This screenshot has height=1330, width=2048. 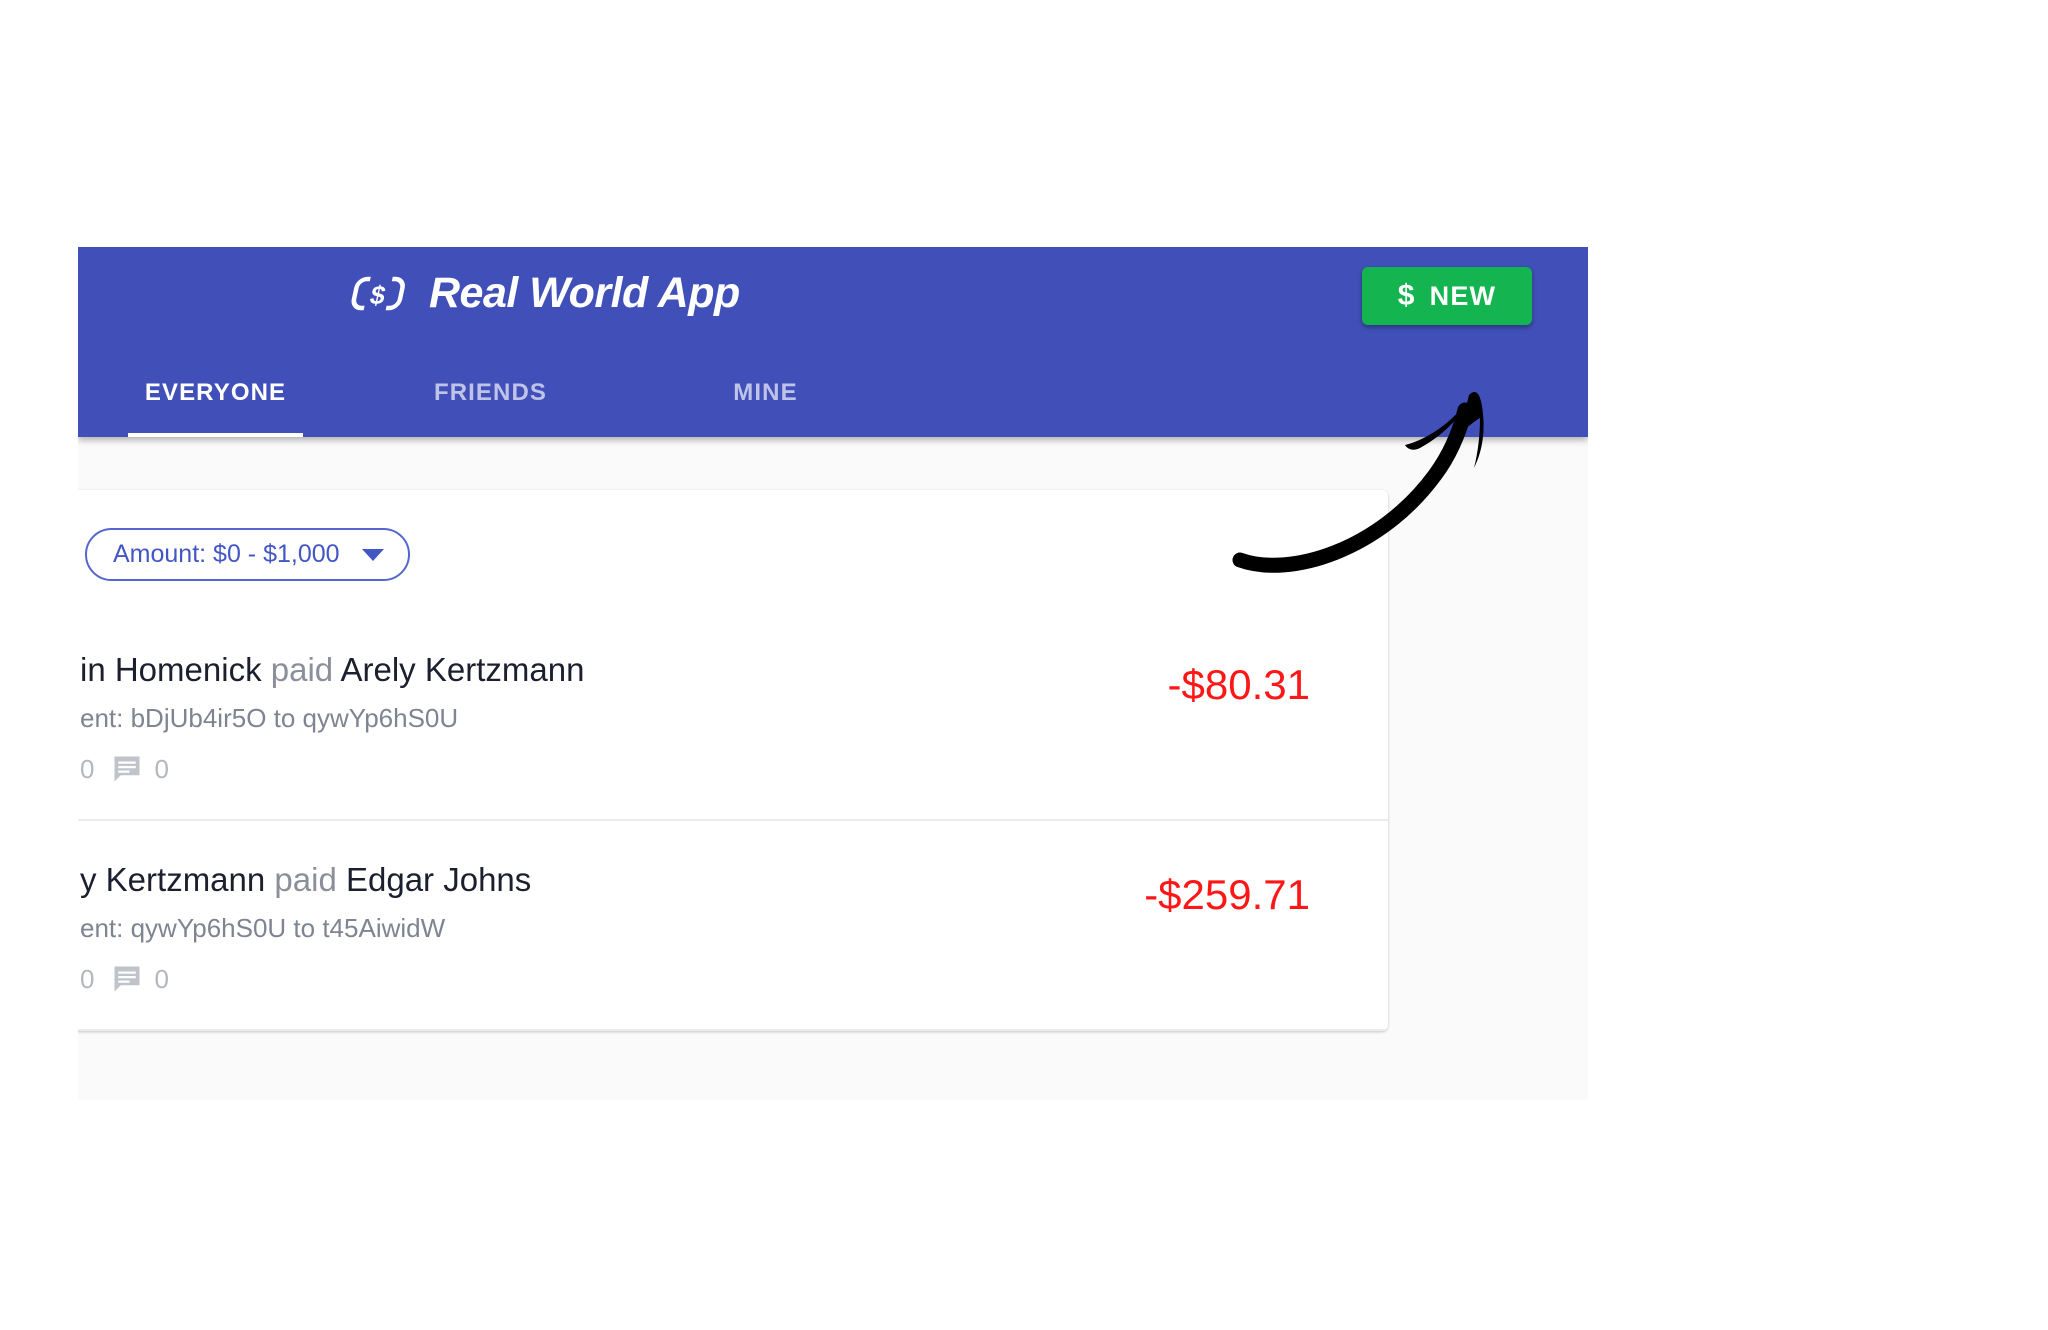 What do you see at coordinates (833, 309) in the screenshot?
I see `header-bar: $ Real World App $ NEW` at bounding box center [833, 309].